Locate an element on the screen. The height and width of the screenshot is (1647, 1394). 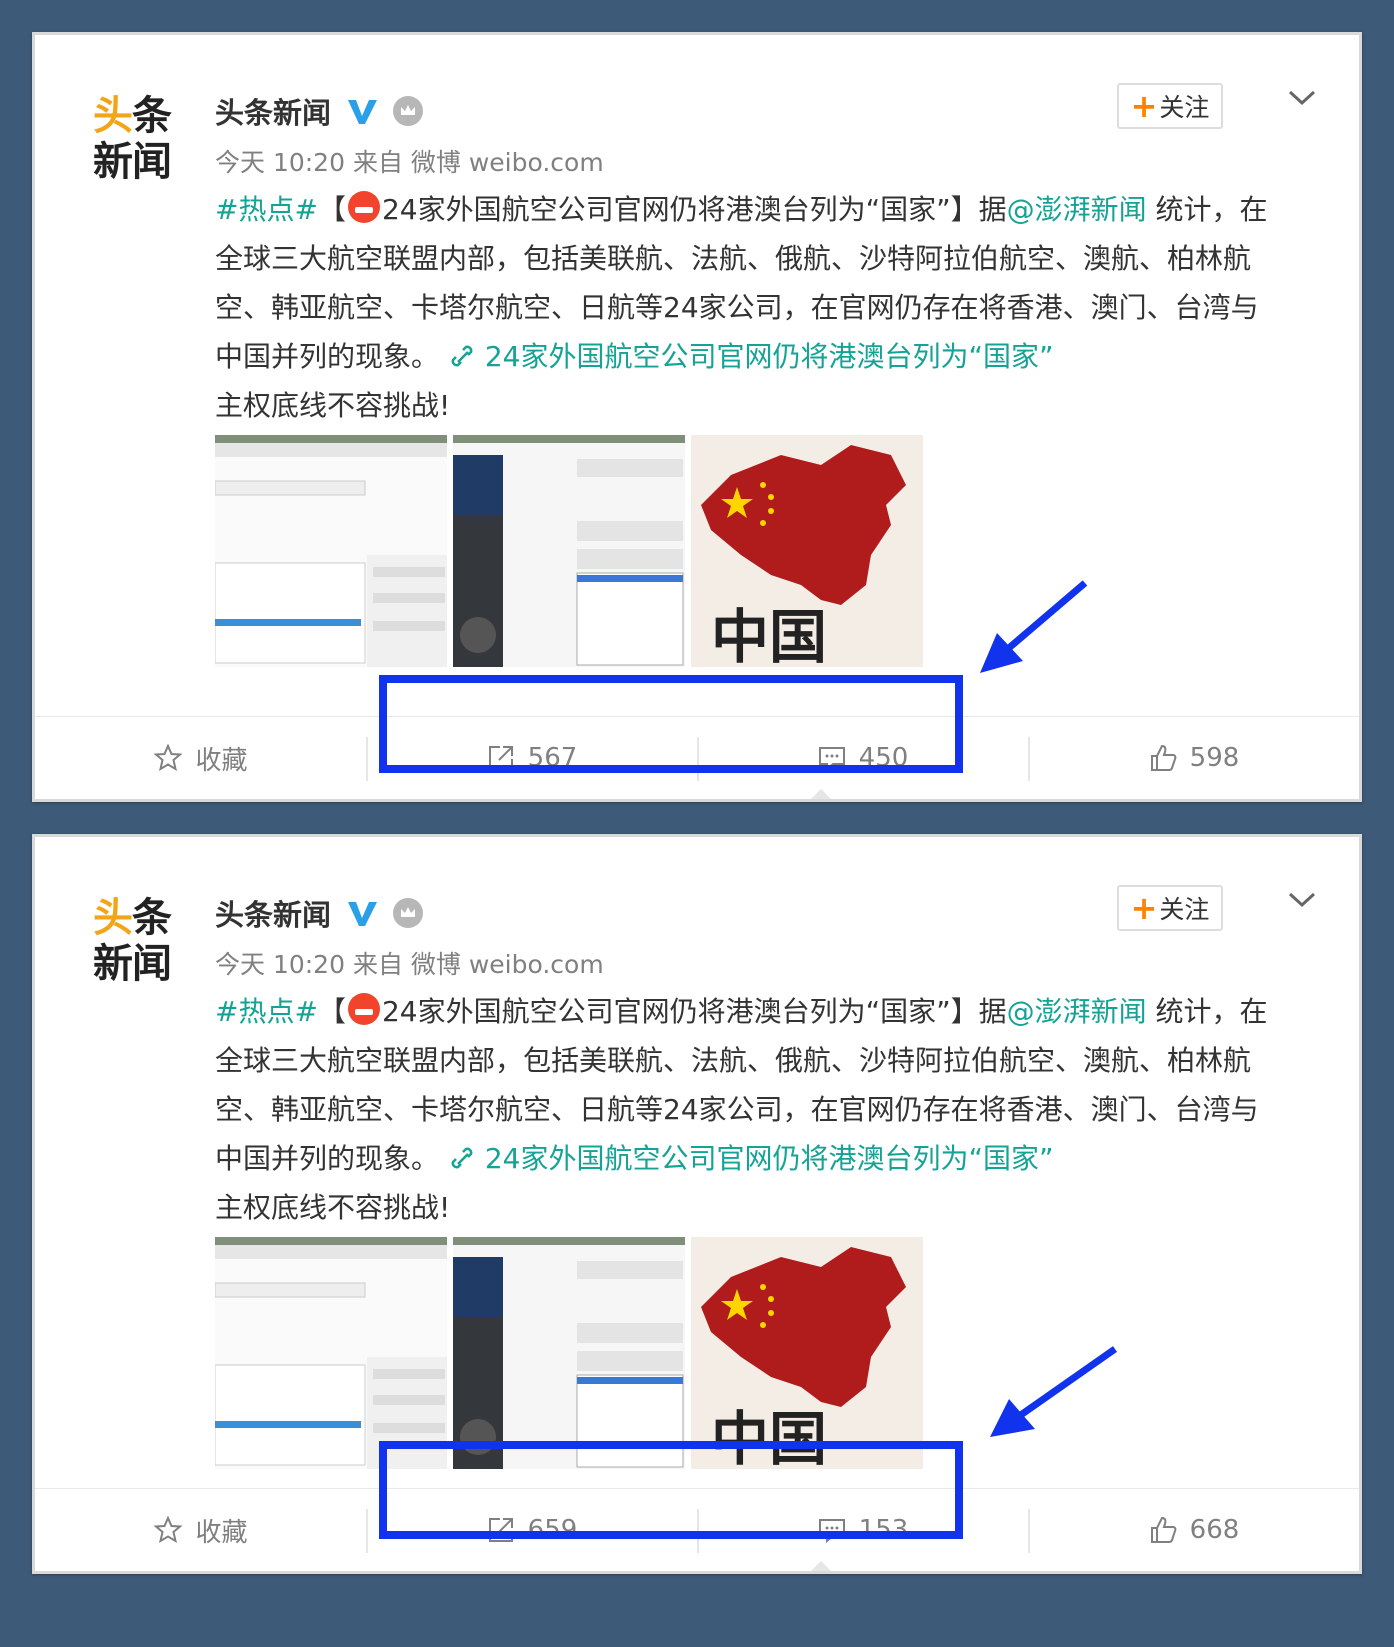
like-button: 598 is located at coordinates (1193, 758).